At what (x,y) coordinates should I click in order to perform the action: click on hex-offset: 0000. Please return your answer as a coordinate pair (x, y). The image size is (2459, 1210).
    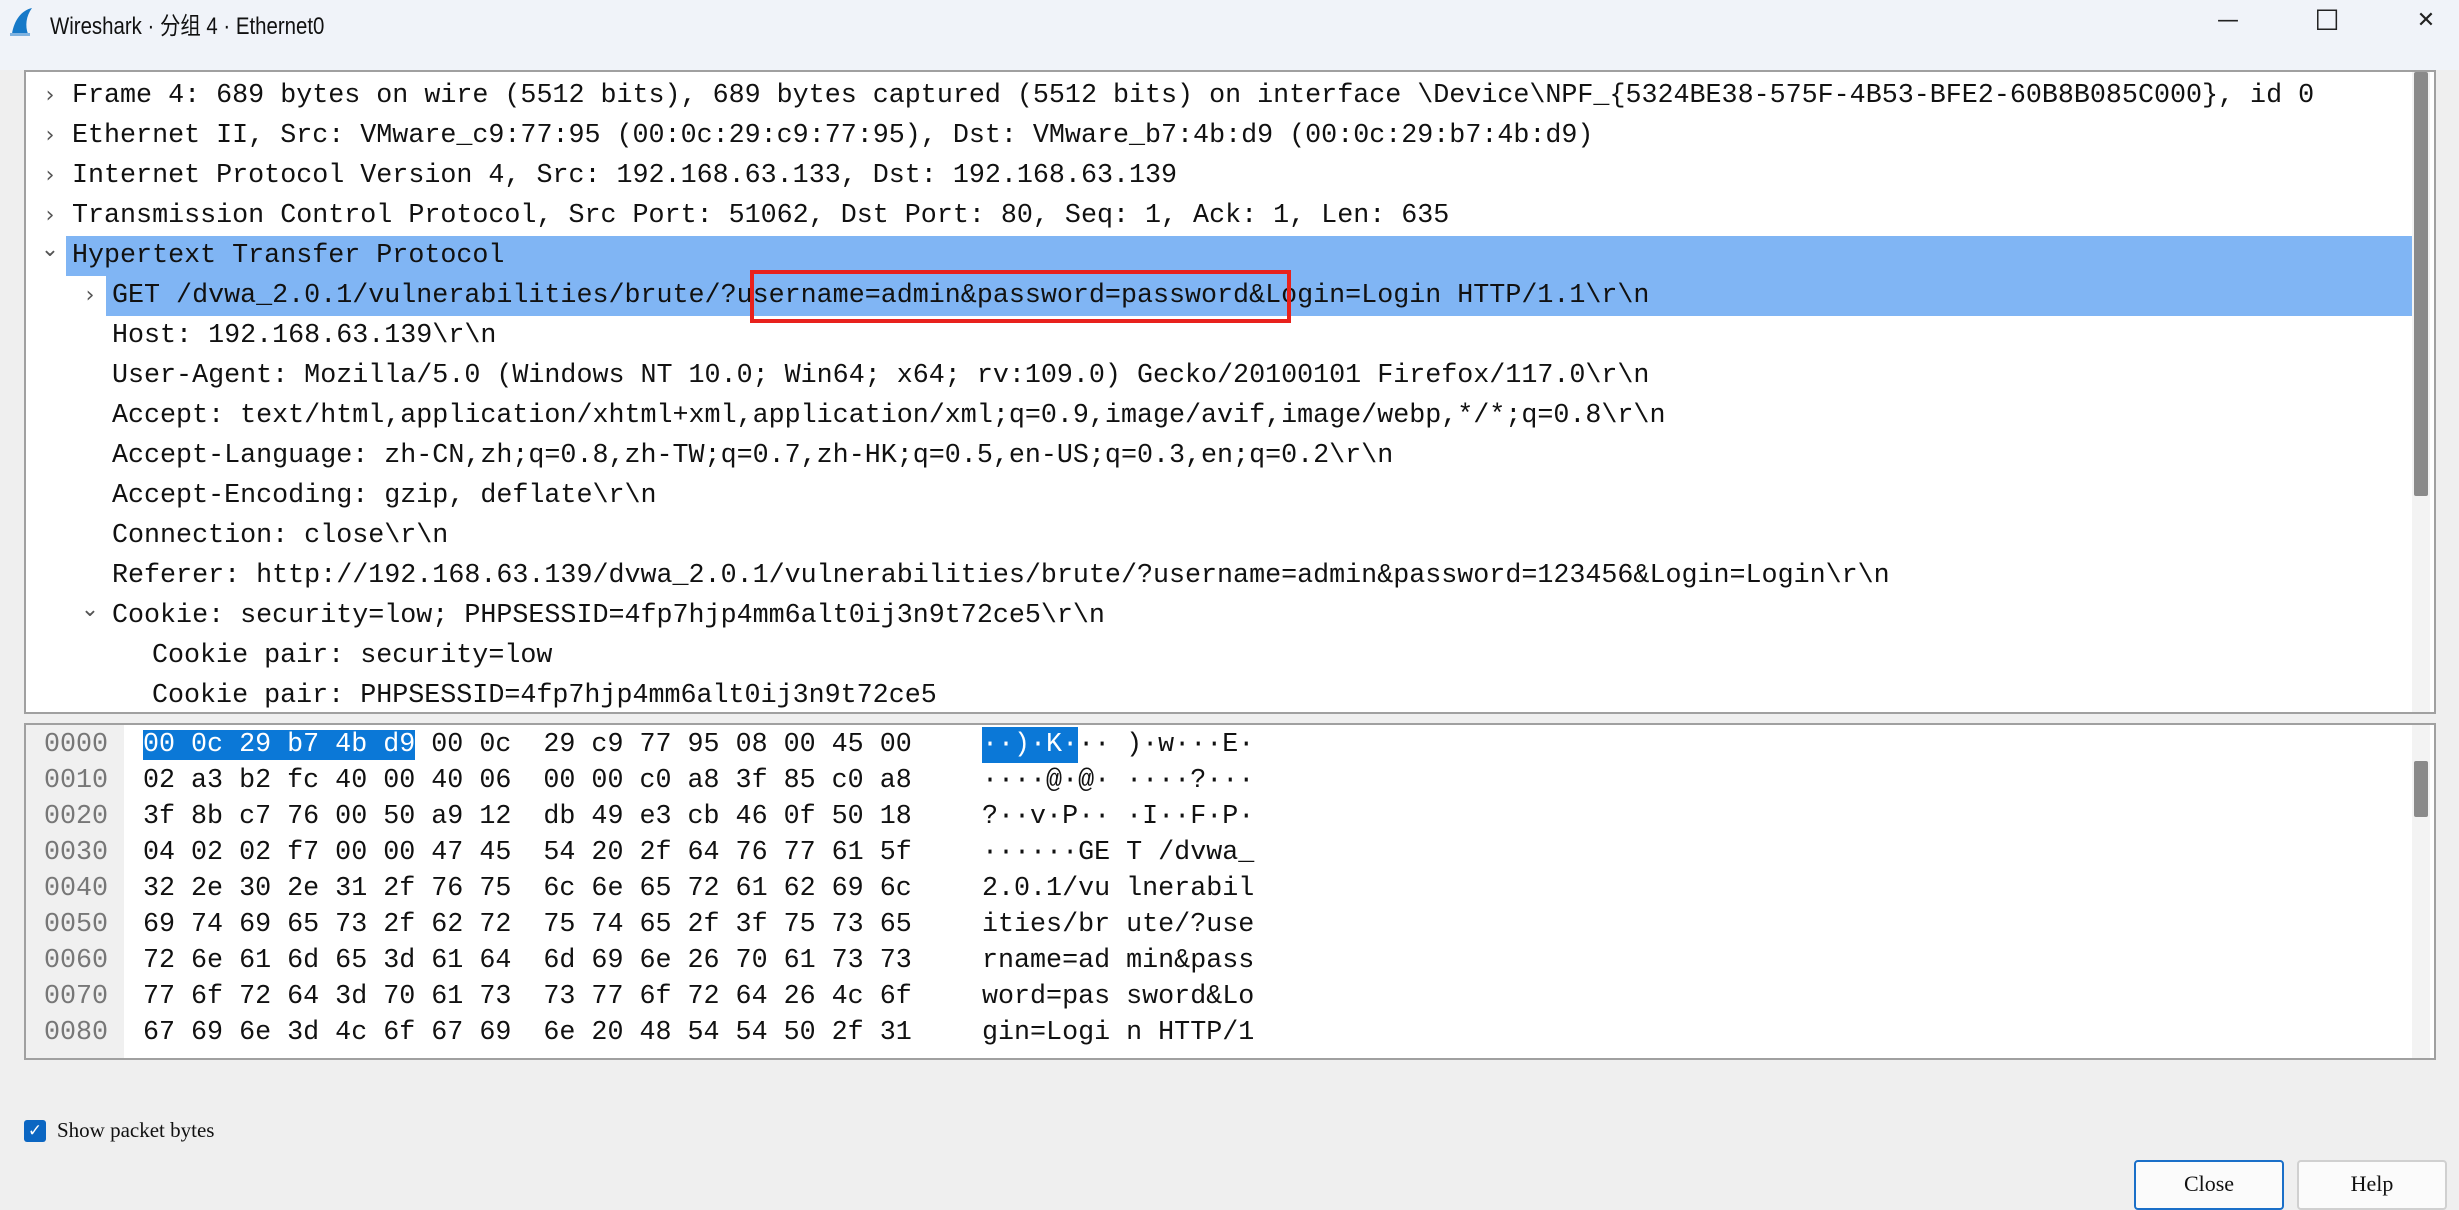
    Looking at the image, I should click on (76, 745).